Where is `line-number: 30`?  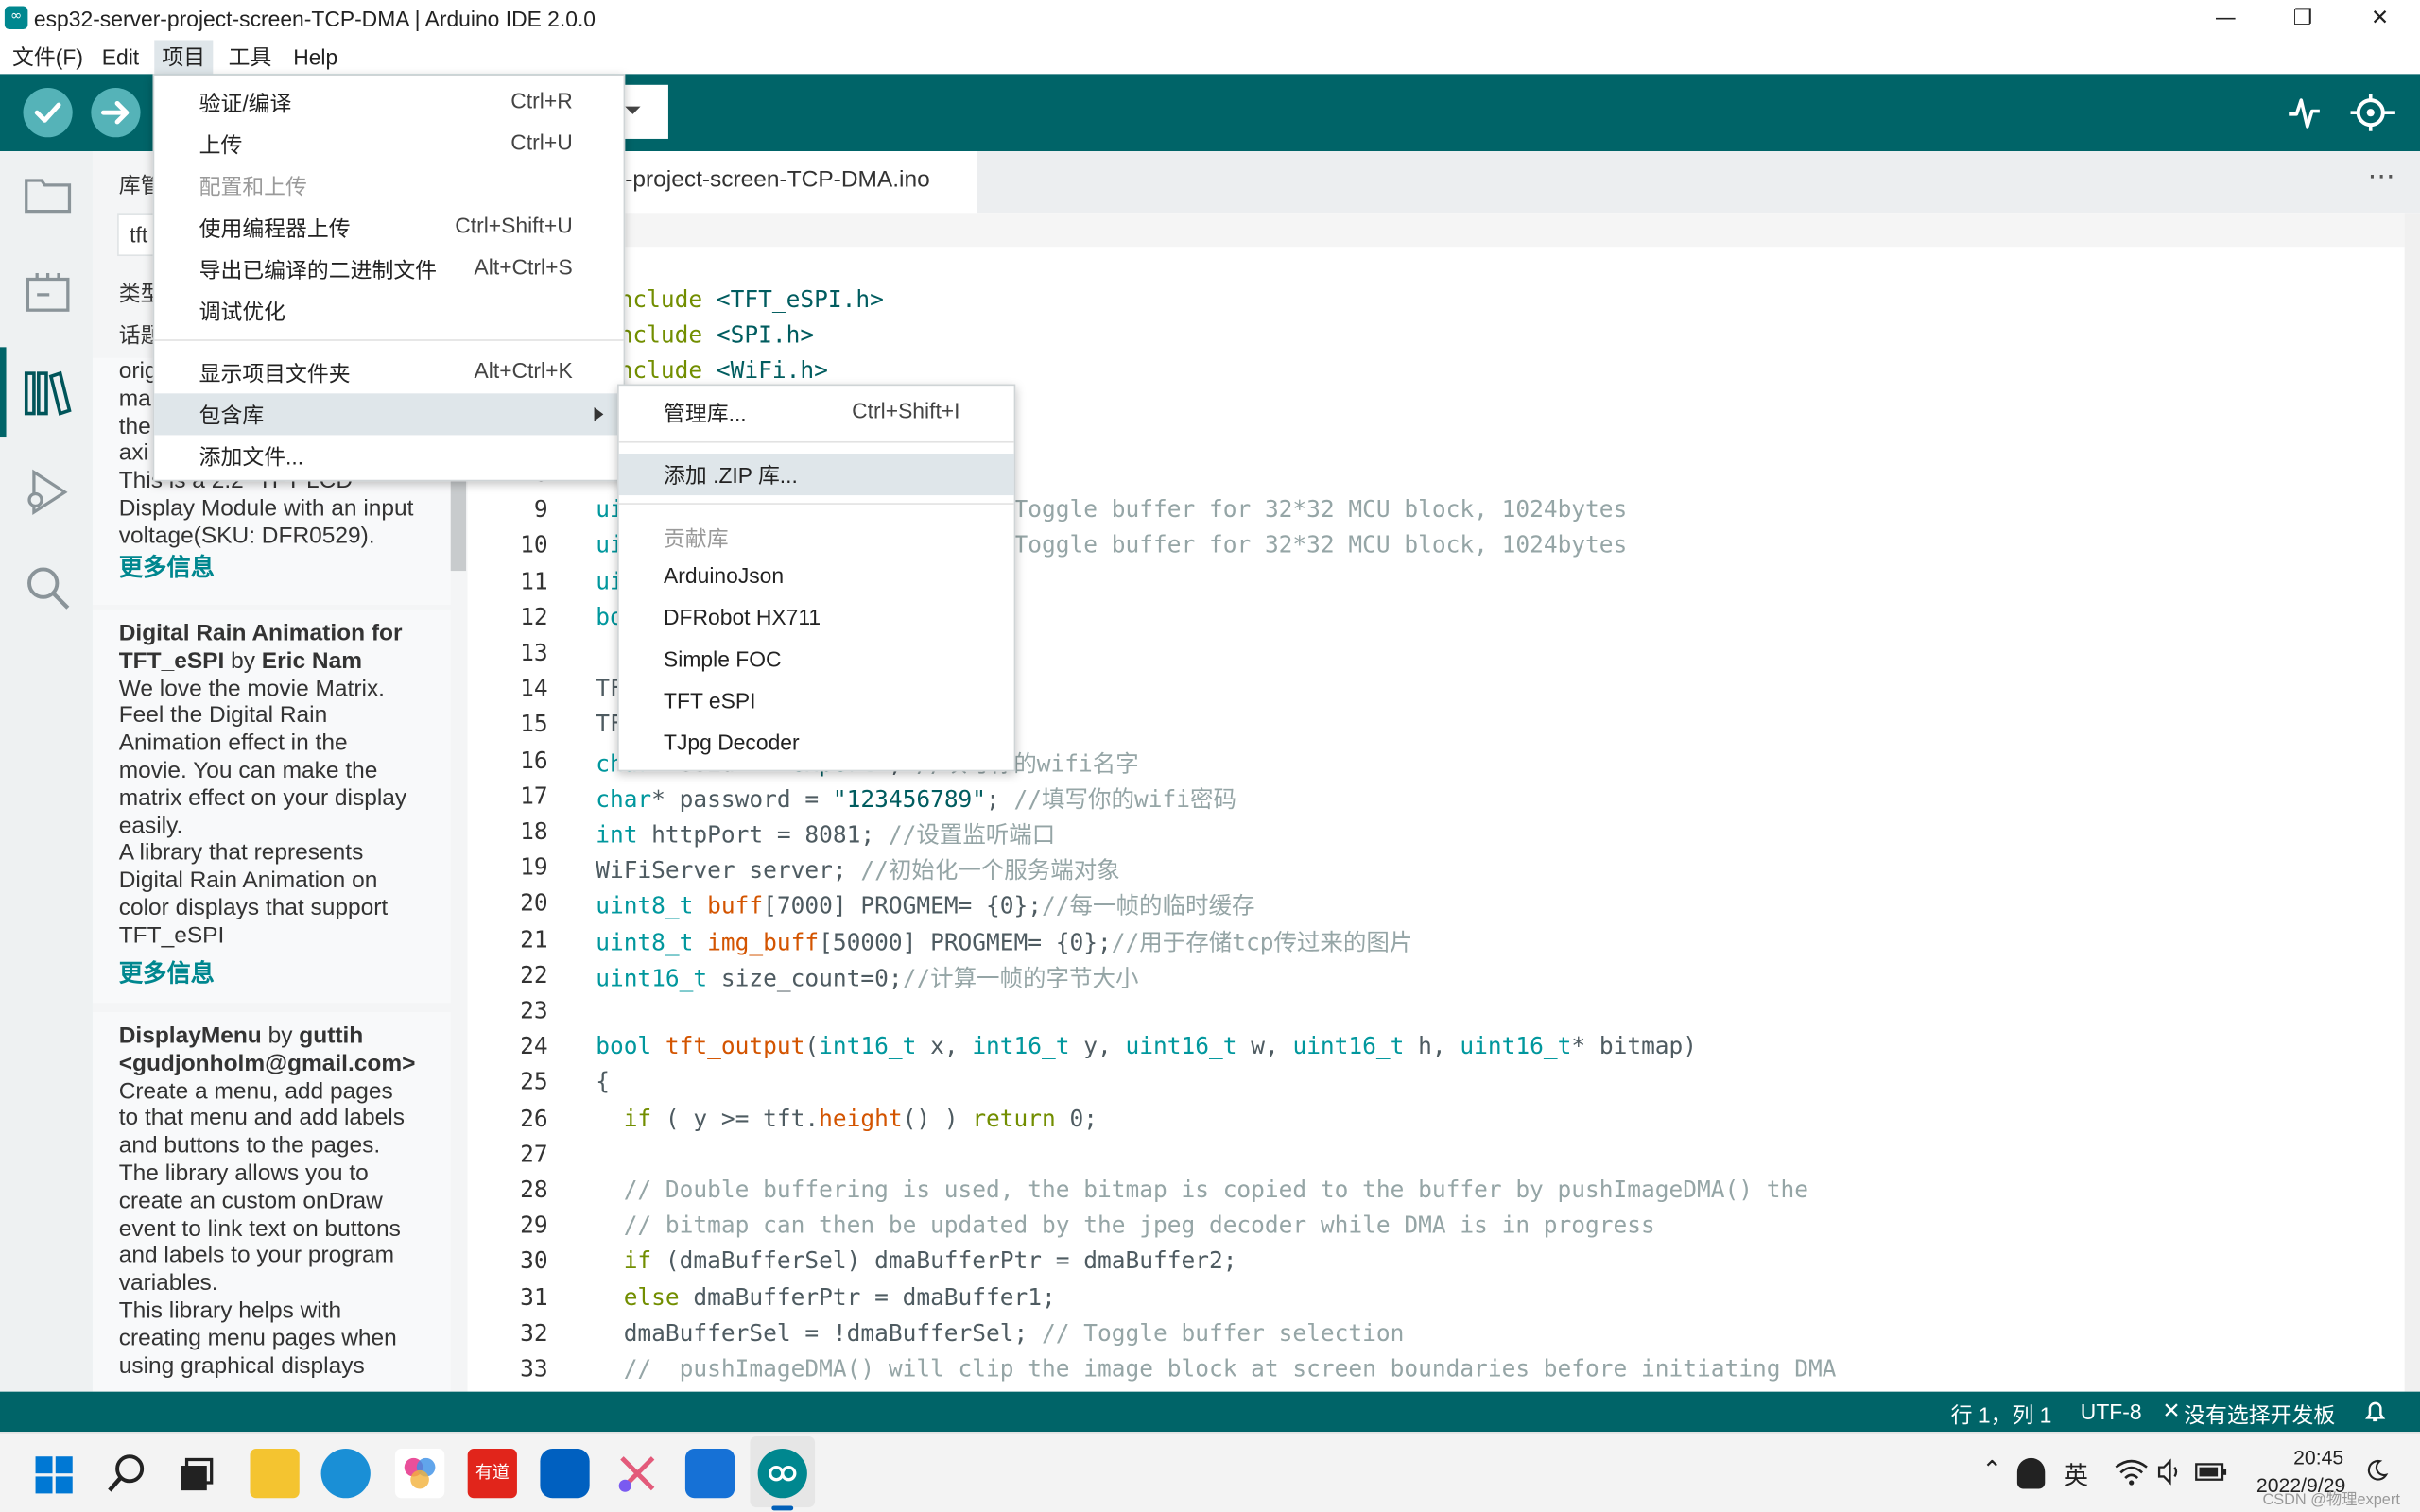
line-number: 30 is located at coordinates (534, 1261).